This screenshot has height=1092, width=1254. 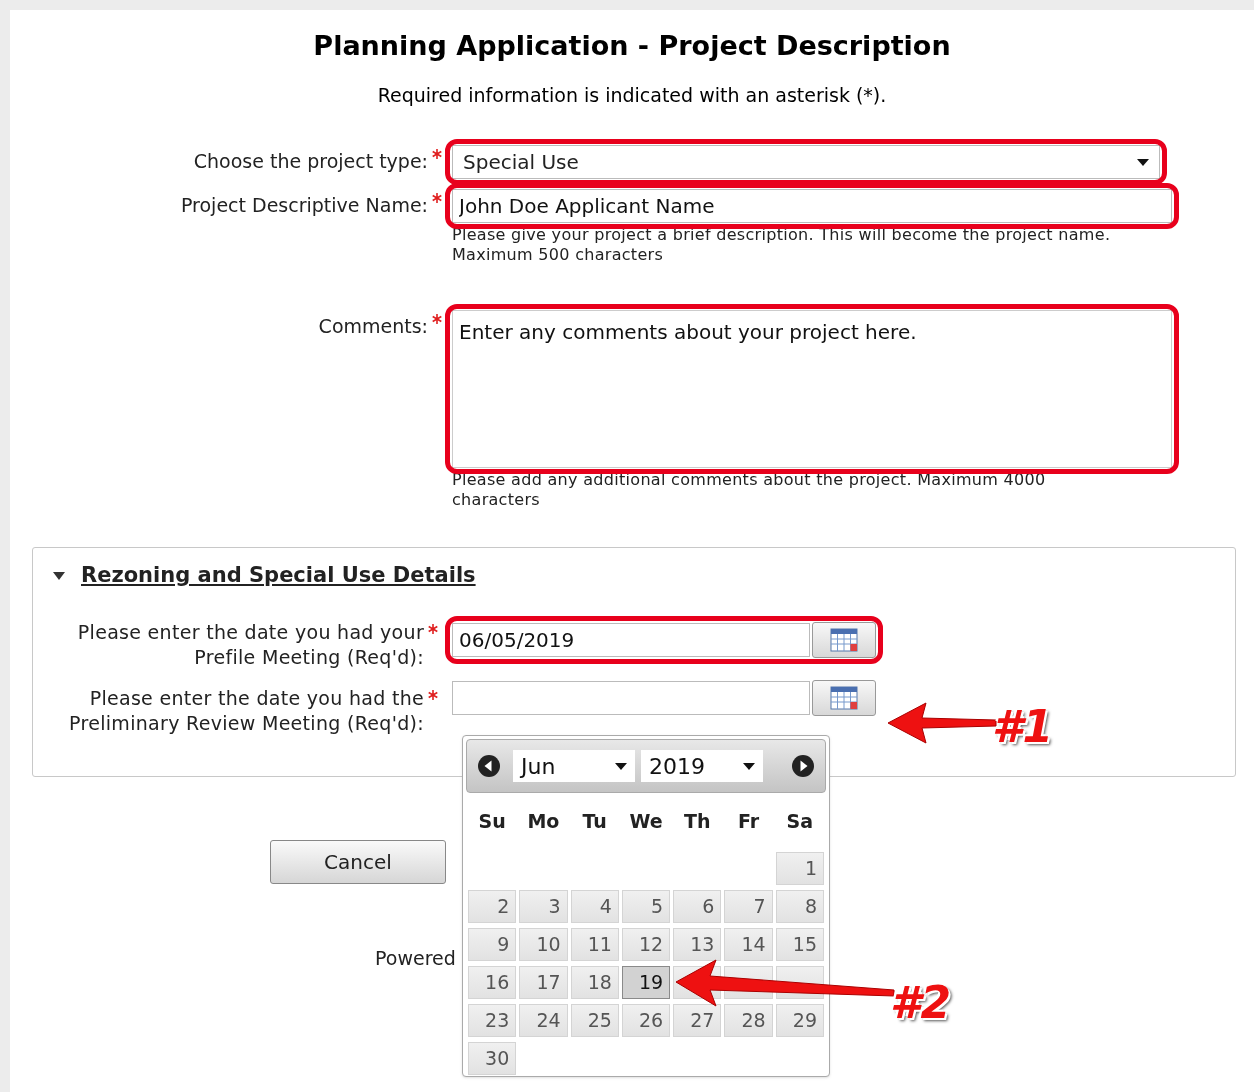 What do you see at coordinates (799, 906) in the screenshot?
I see `day-cell: 8` at bounding box center [799, 906].